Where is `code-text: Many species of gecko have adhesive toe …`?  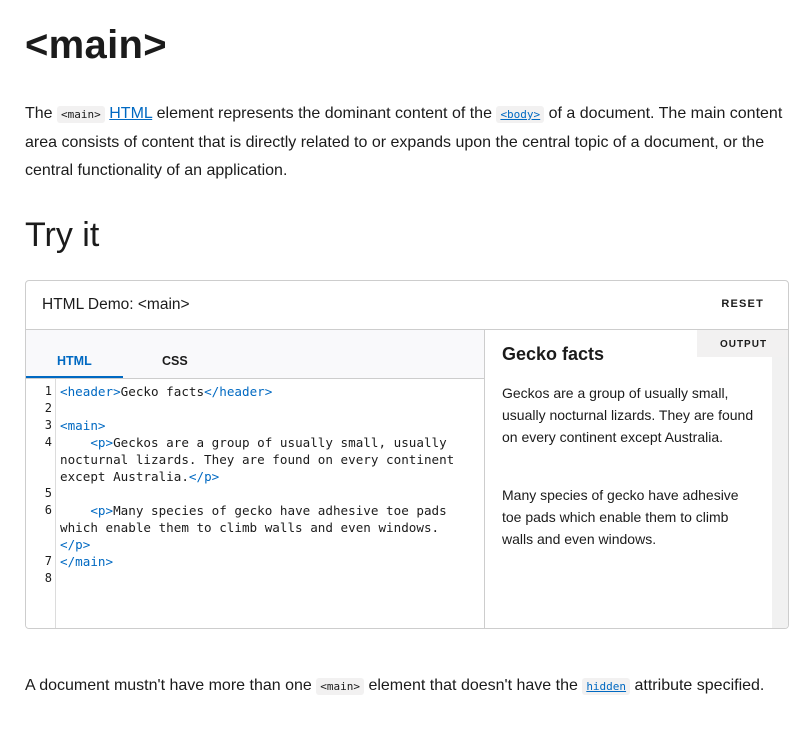 code-text: Many species of gecko have adhesive toe … is located at coordinates (280, 510).